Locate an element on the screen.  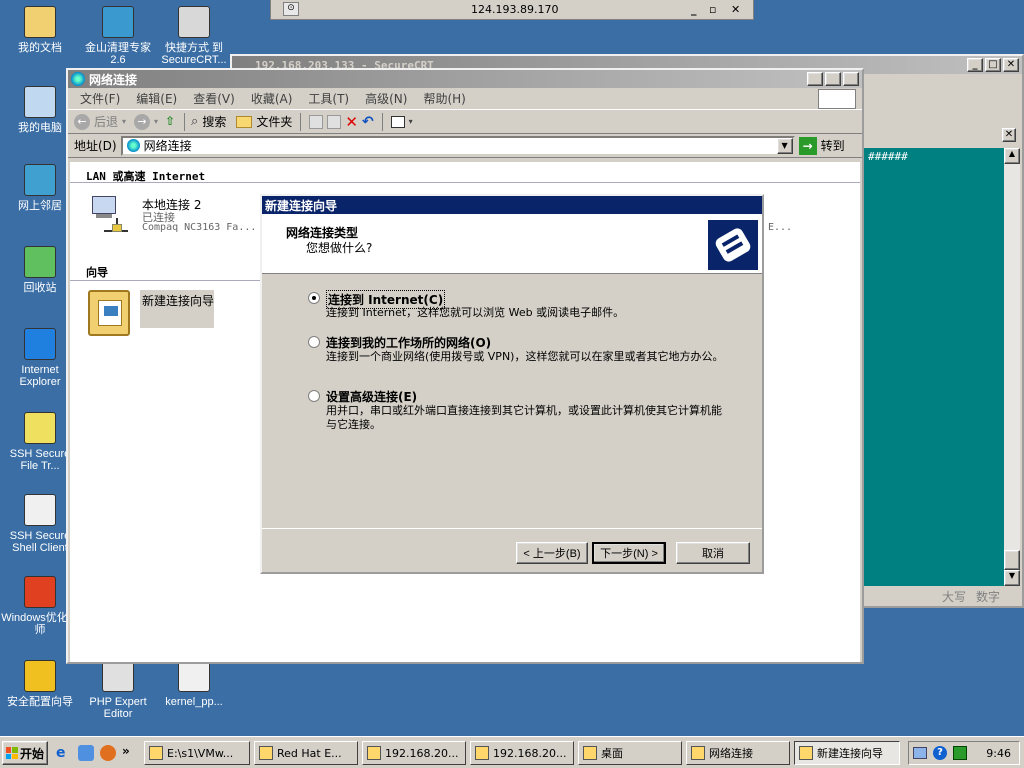
security-wizard-icon is located at coordinates (40, 676).